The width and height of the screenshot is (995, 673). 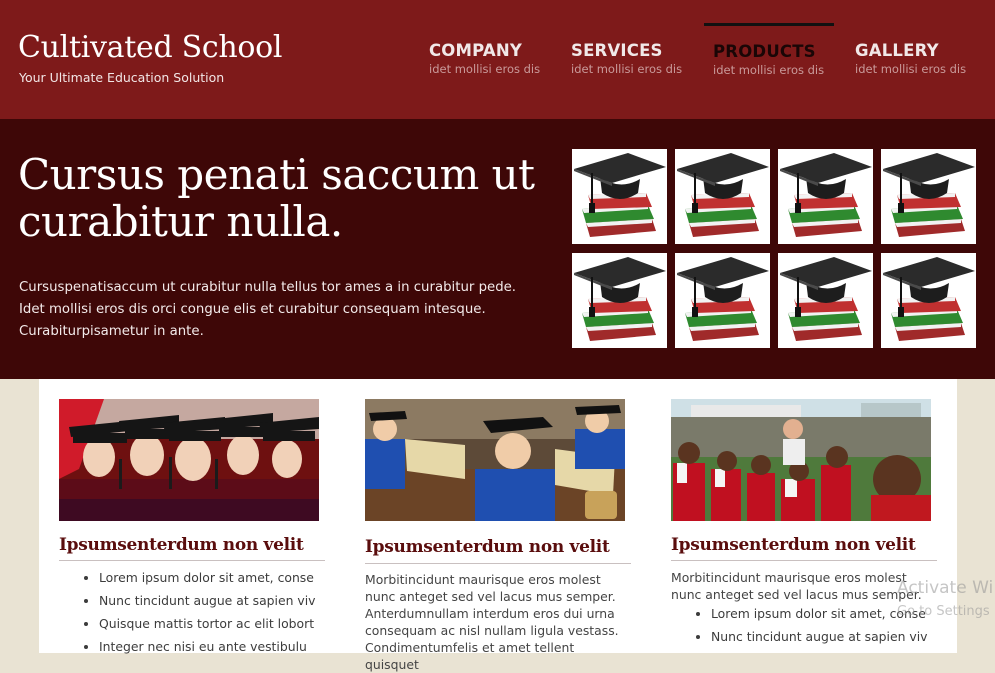 I want to click on site-tagline: Your Ultimate Education Solution, so click(x=122, y=77).